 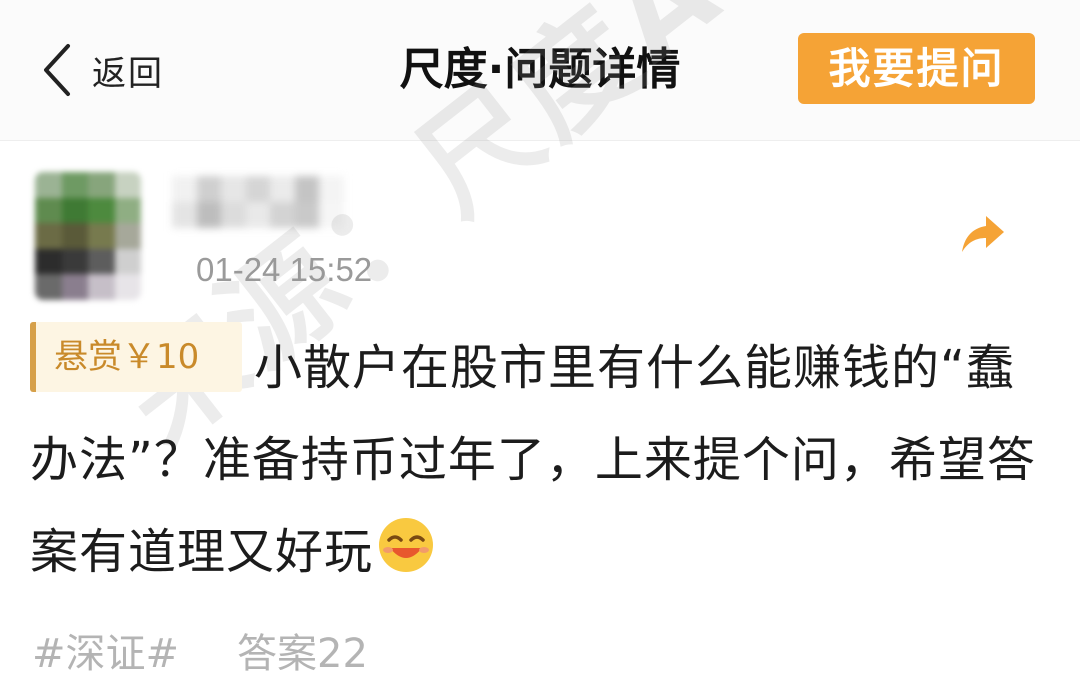 What do you see at coordinates (200, 654) in the screenshot?
I see `post-meta: #深证# 答案22` at bounding box center [200, 654].